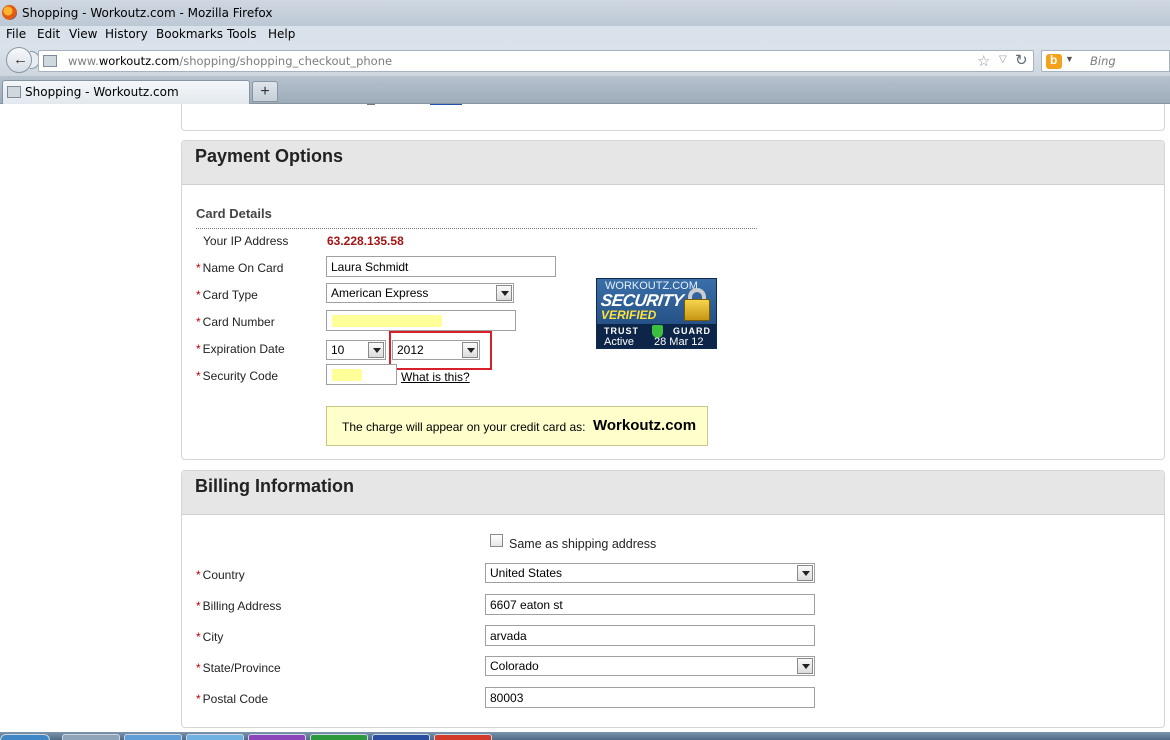  Describe the element at coordinates (232, 699) in the screenshot. I see `postal-code-label: * Postal Code` at that location.